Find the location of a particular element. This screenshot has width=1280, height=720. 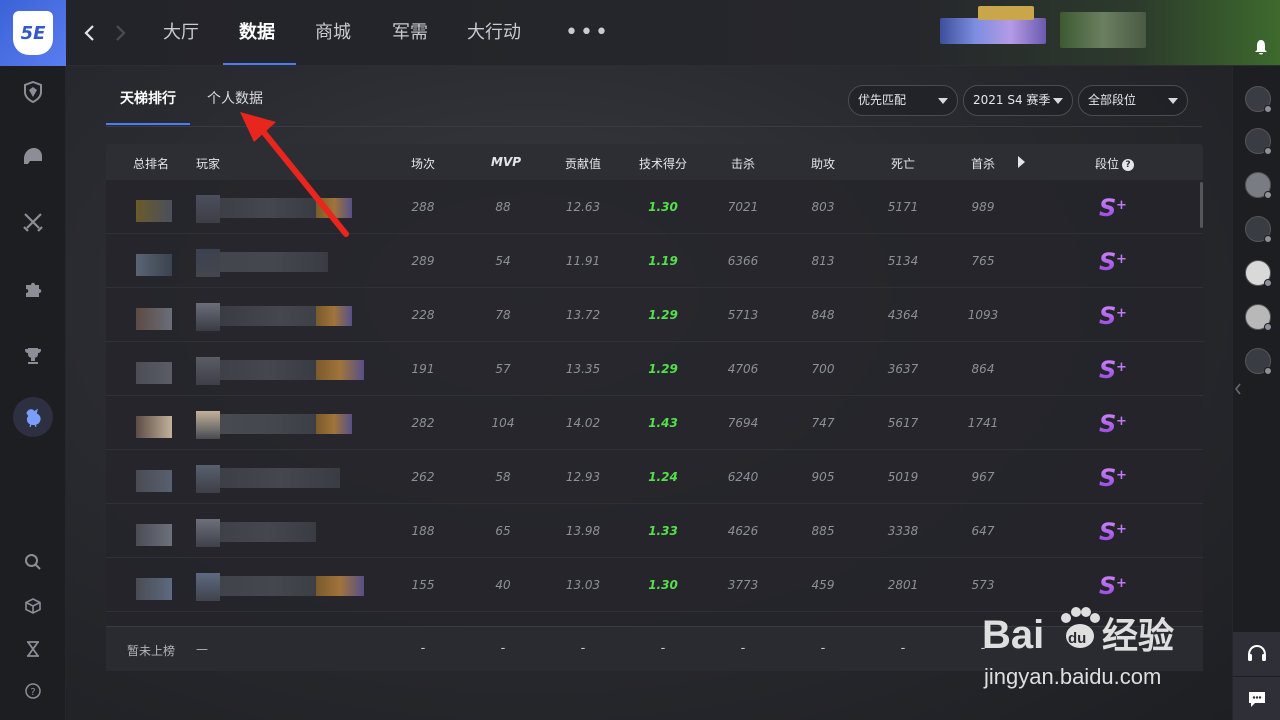

col-assists: 助攻 is located at coordinates (823, 163).